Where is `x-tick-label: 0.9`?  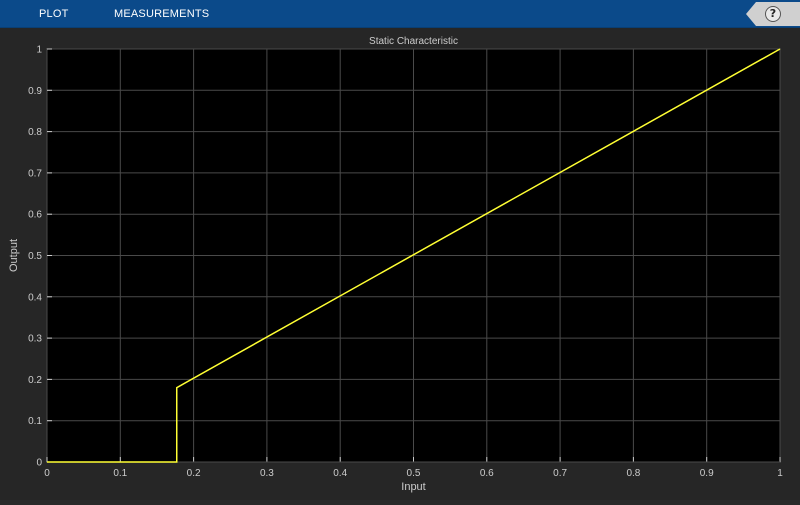 x-tick-label: 0.9 is located at coordinates (707, 473).